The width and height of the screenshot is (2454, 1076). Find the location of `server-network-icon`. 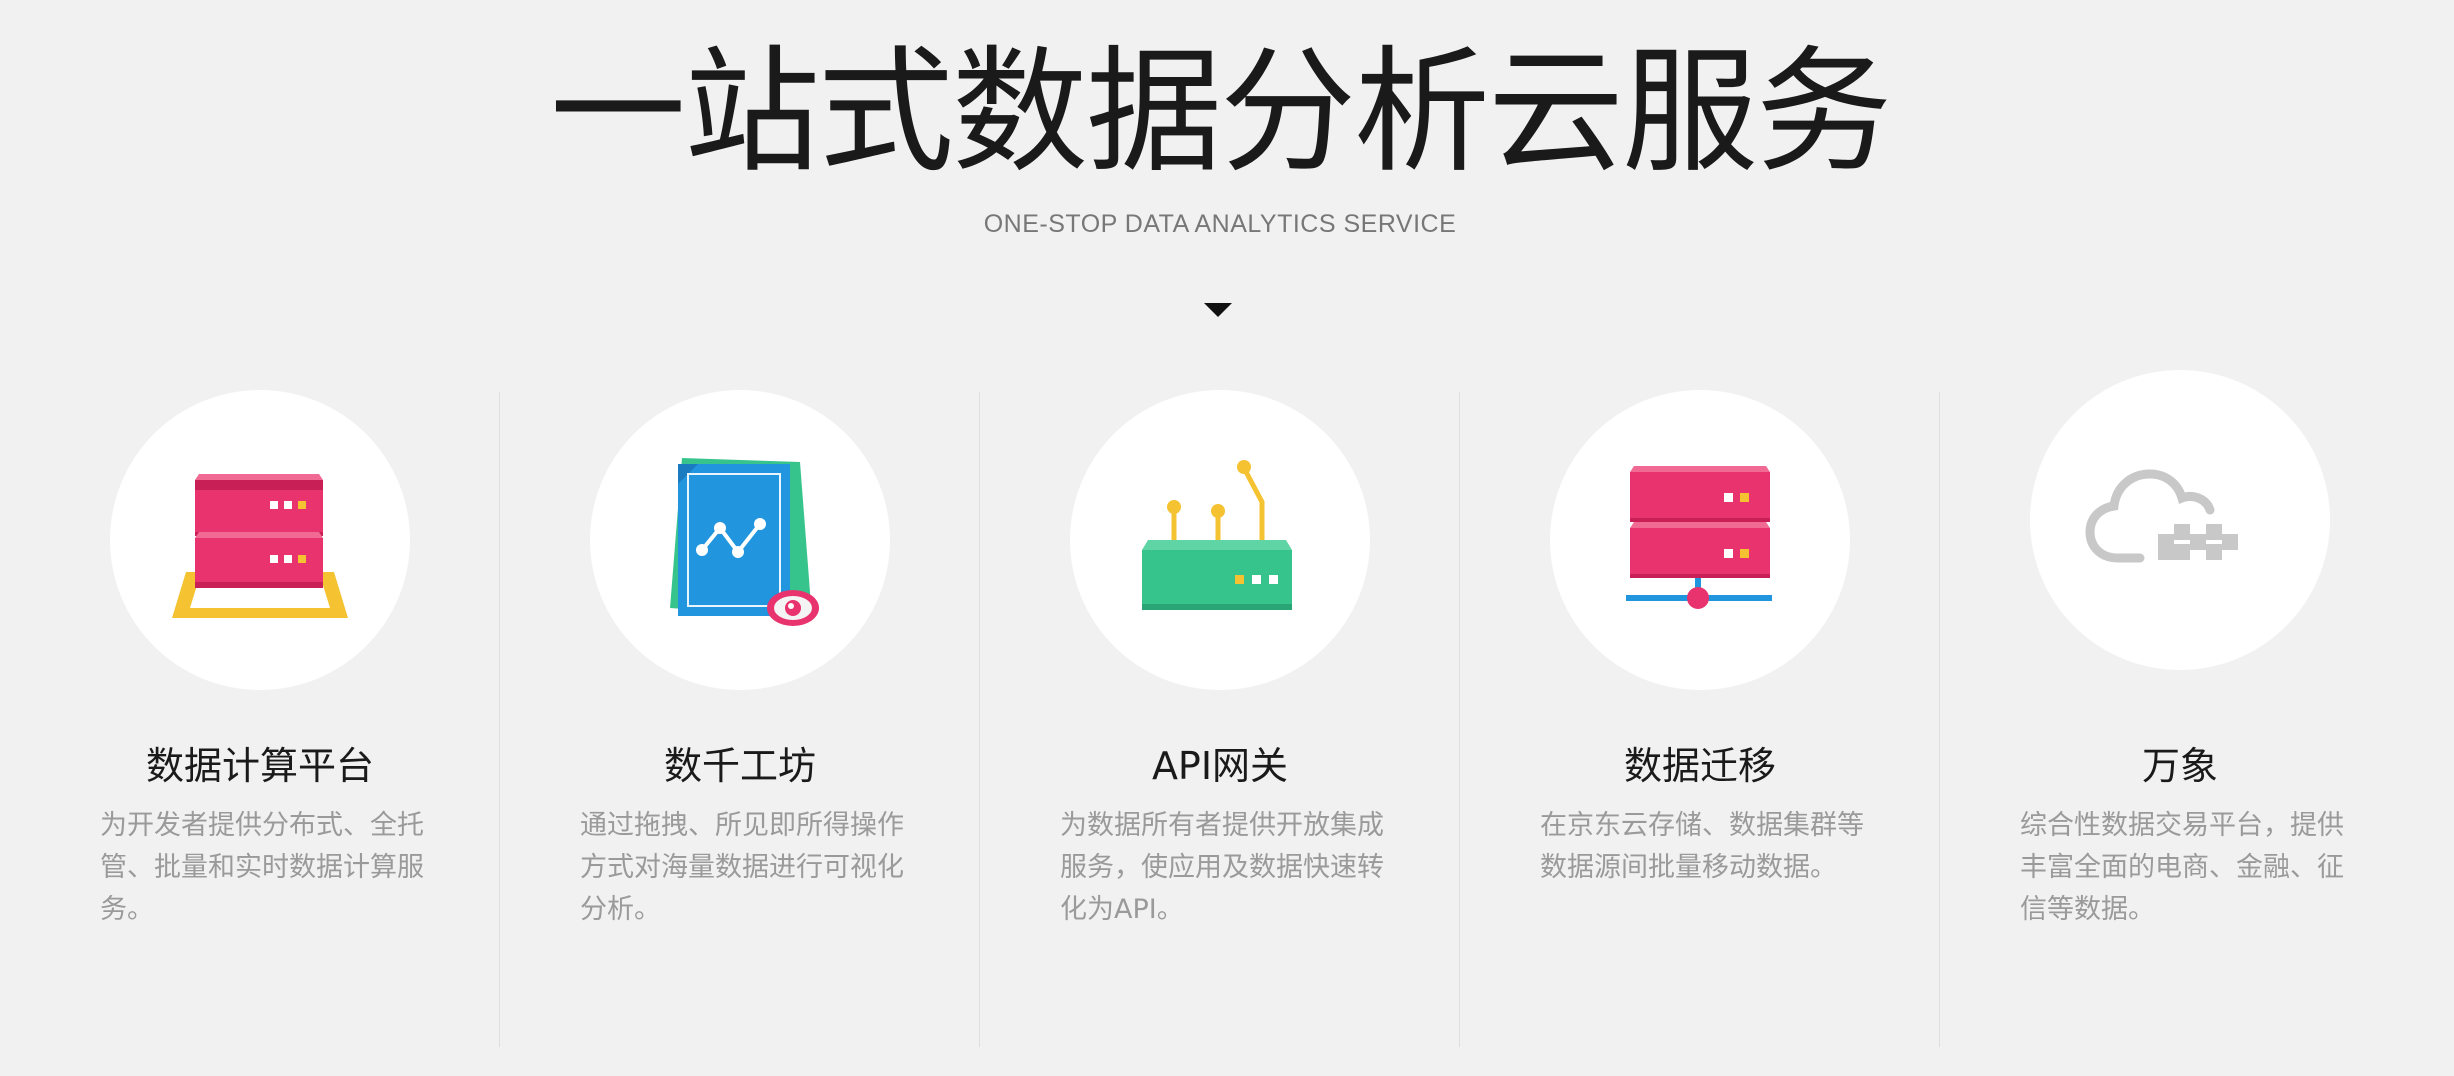

server-network-icon is located at coordinates (1699, 537).